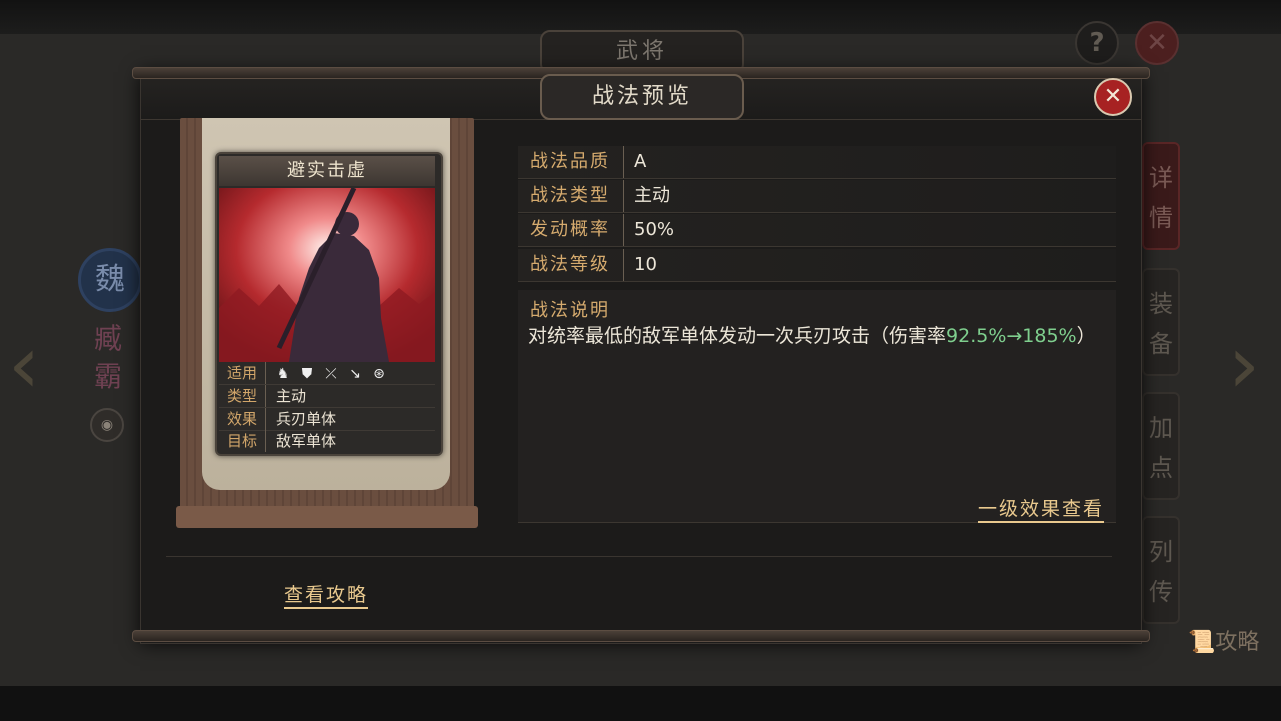 Image resolution: width=1281 pixels, height=721 pixels. What do you see at coordinates (24, 365) in the screenshot?
I see `previous-hero-arrow-icon: ‹` at bounding box center [24, 365].